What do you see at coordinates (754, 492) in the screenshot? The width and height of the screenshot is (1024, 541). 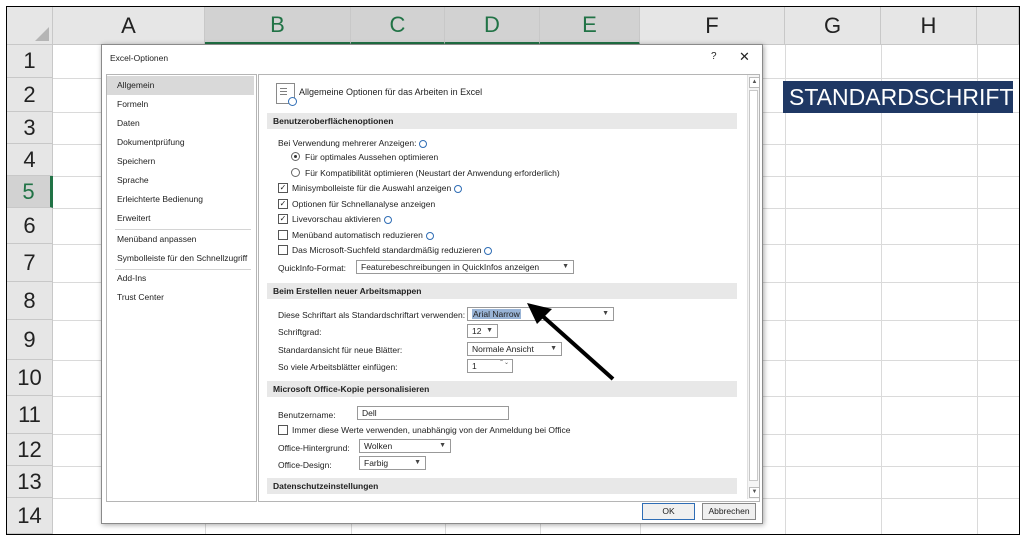 I see `scroll-down-icon: ▼` at bounding box center [754, 492].